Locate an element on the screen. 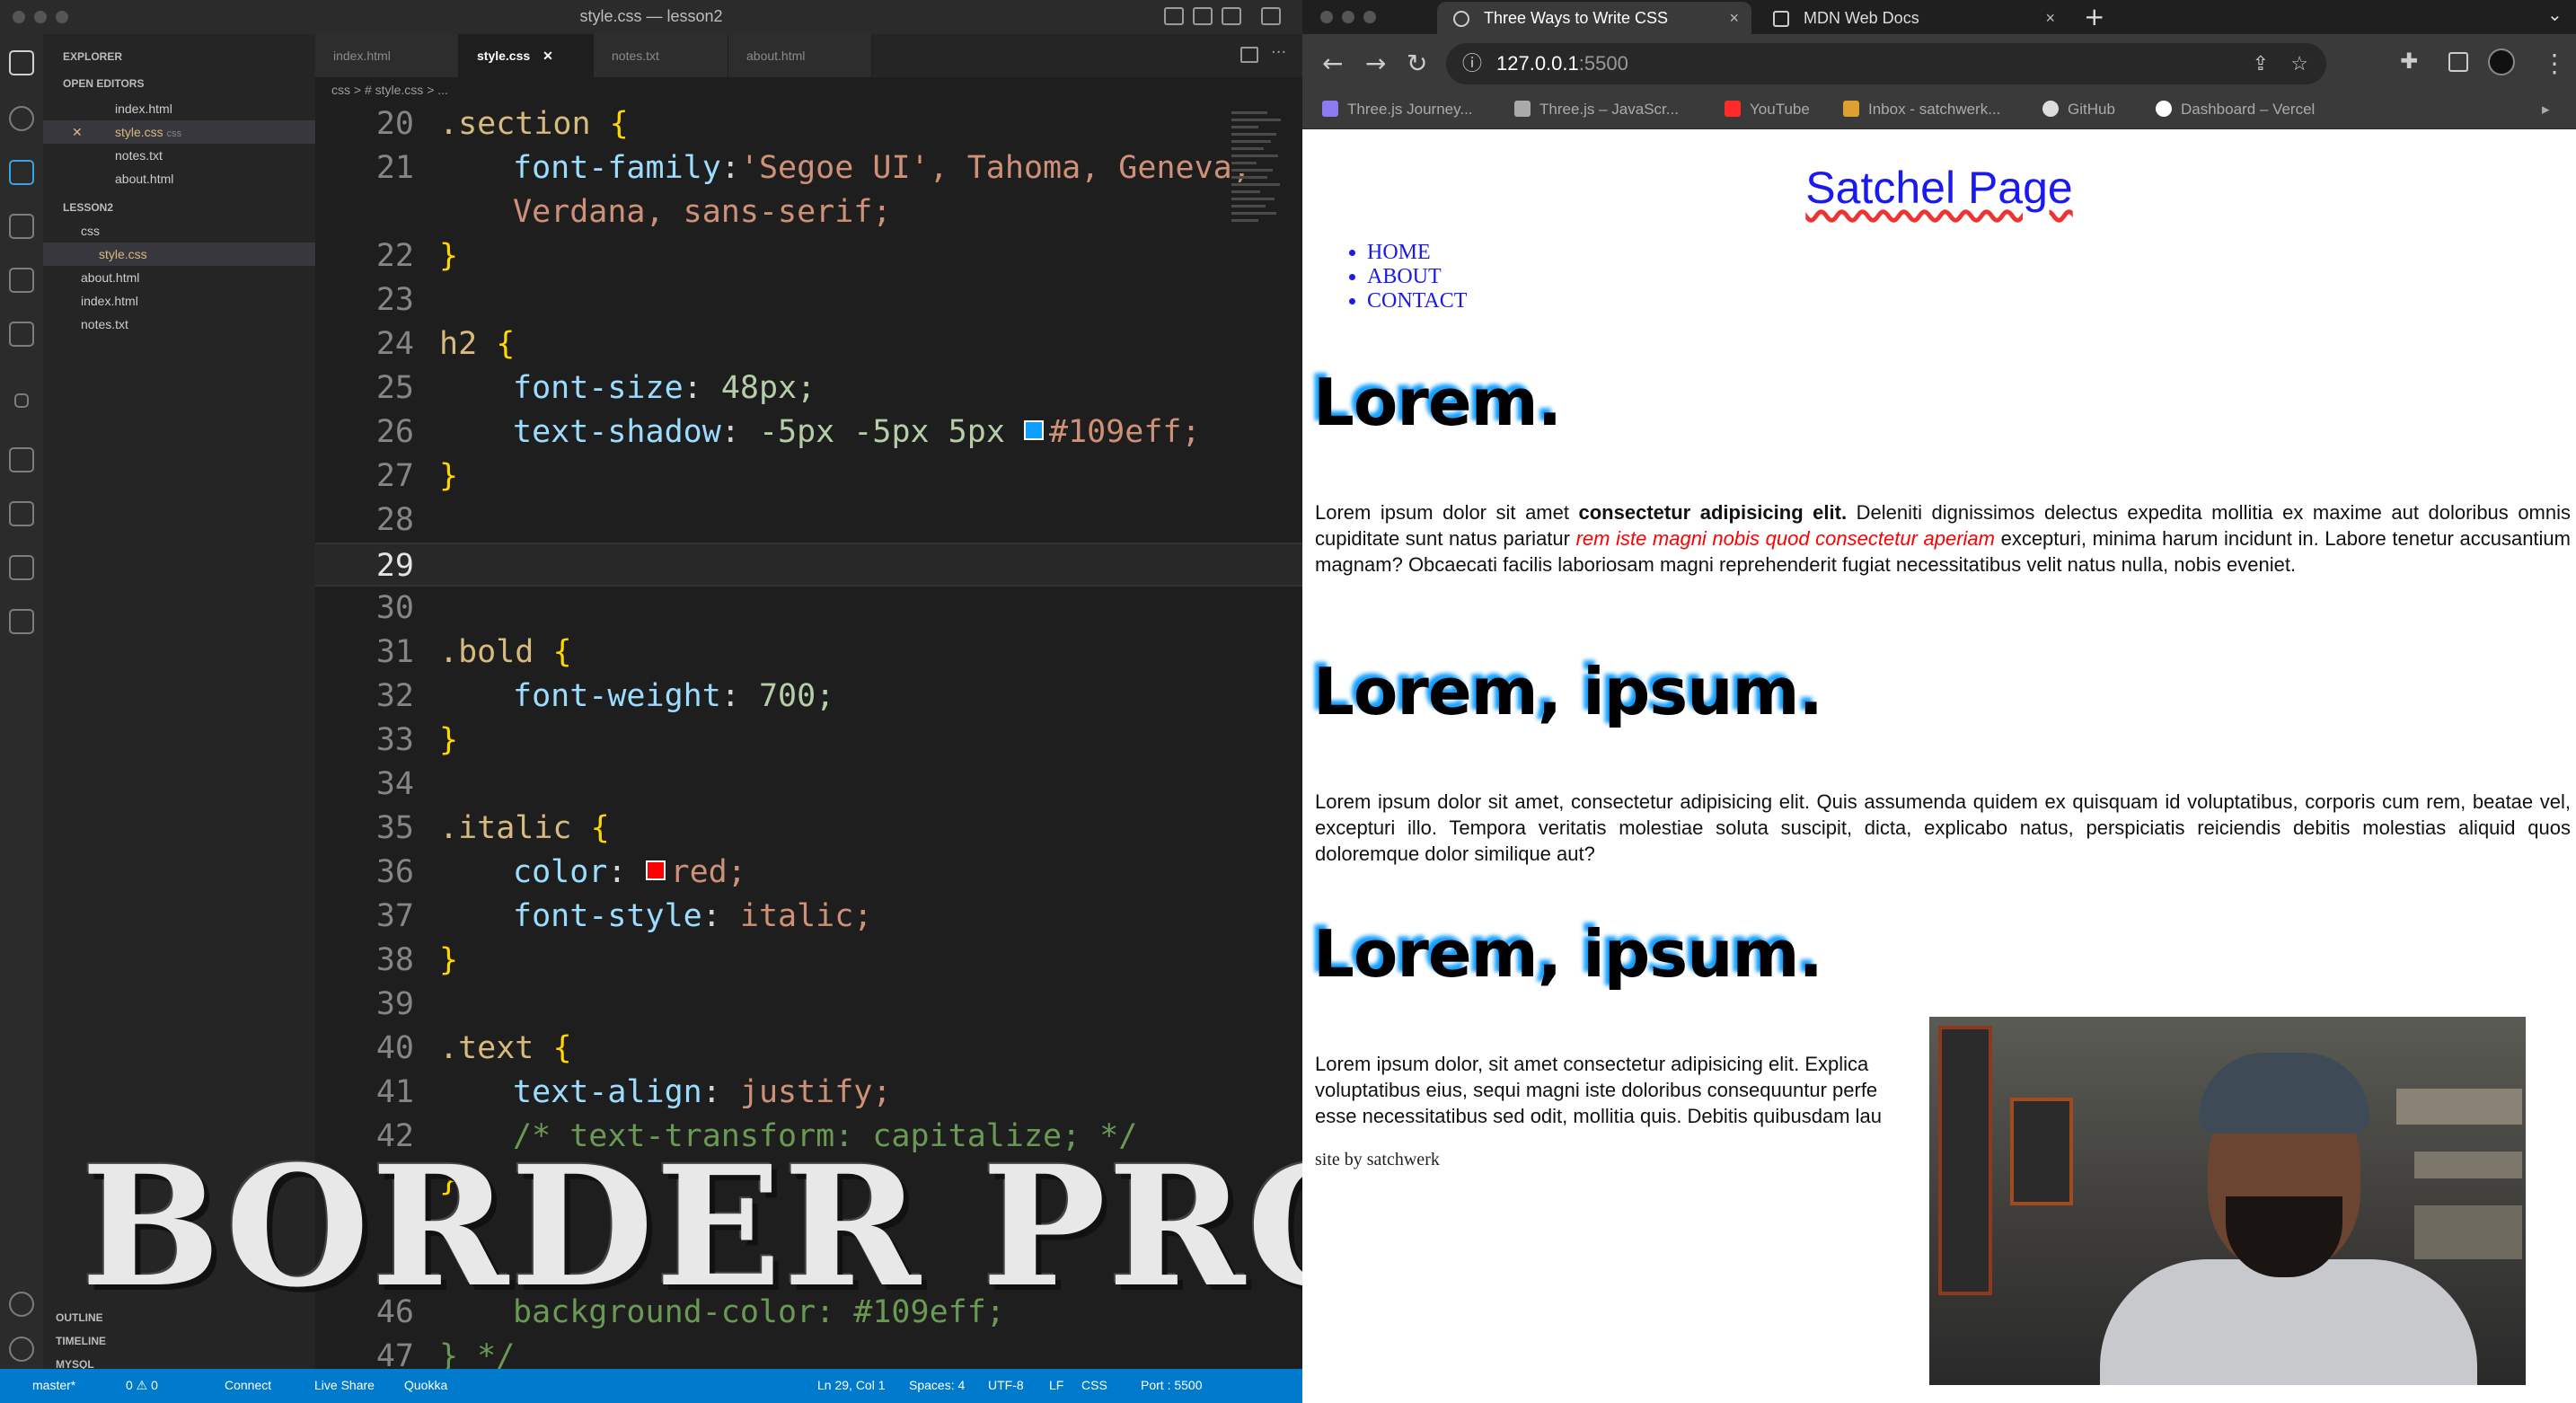 The height and width of the screenshot is (1403, 2576). split-editor-icon is located at coordinates (1249, 55).